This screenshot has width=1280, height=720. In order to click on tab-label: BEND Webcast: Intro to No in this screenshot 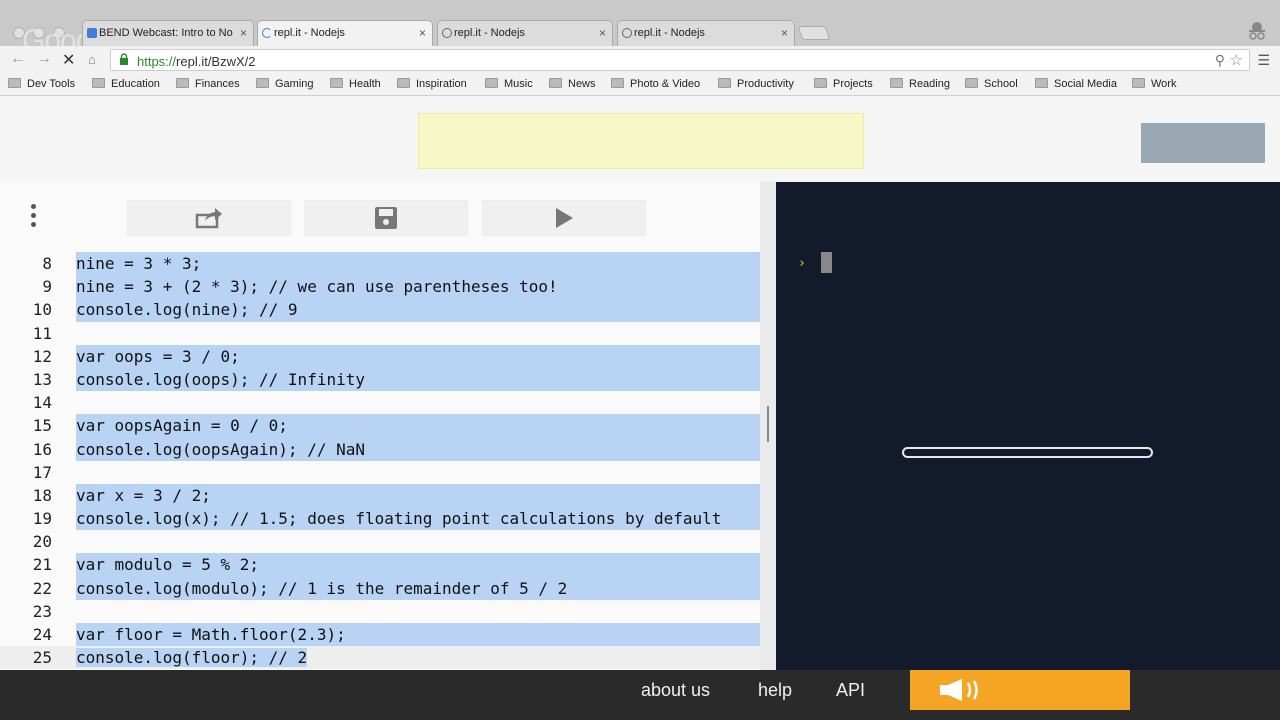, I will do `click(166, 33)`.